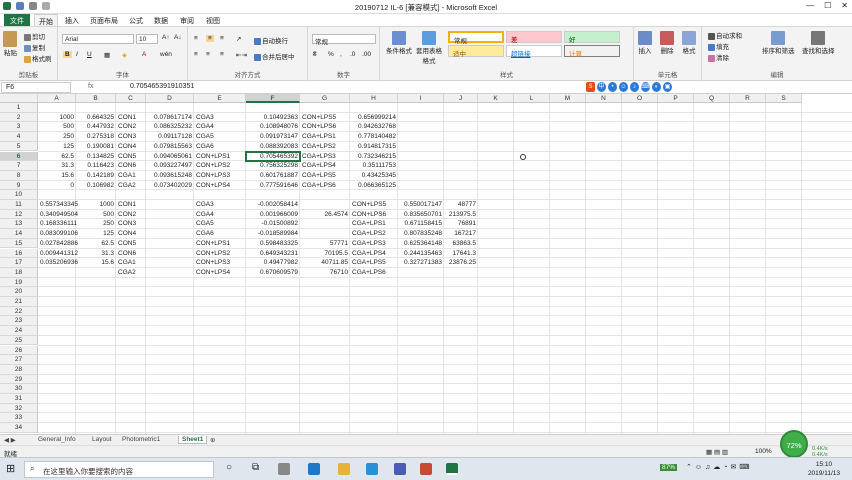 Image resolution: width=852 pixels, height=480 pixels. Describe the element at coordinates (57, 175) in the screenshot. I see `cell-a8: 15.6` at that location.